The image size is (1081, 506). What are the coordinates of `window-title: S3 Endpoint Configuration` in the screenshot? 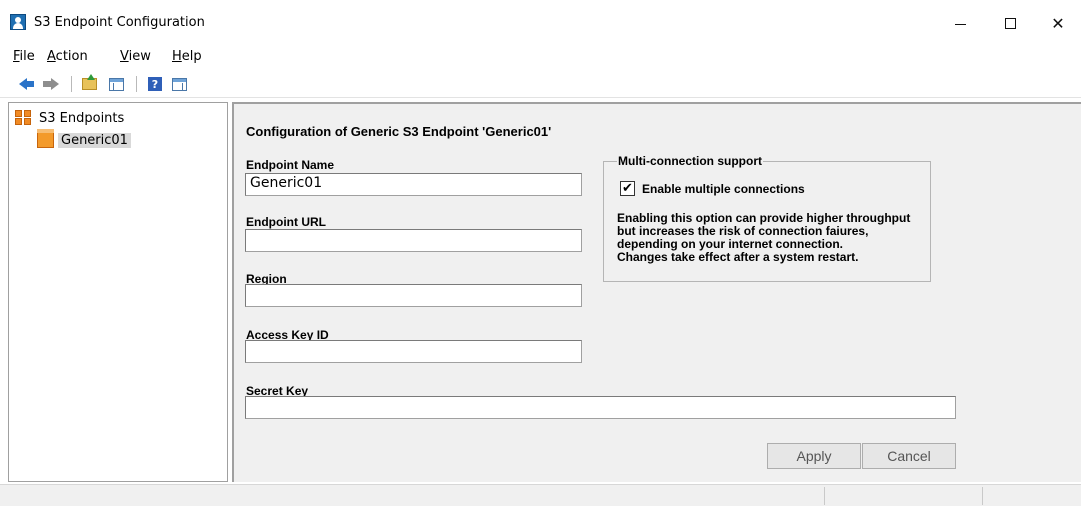 It's located at (119, 22).